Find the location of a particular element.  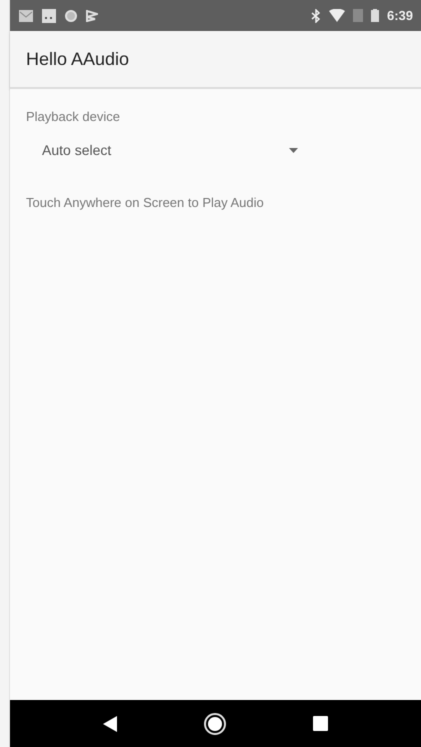

mail-icon is located at coordinates (26, 15).